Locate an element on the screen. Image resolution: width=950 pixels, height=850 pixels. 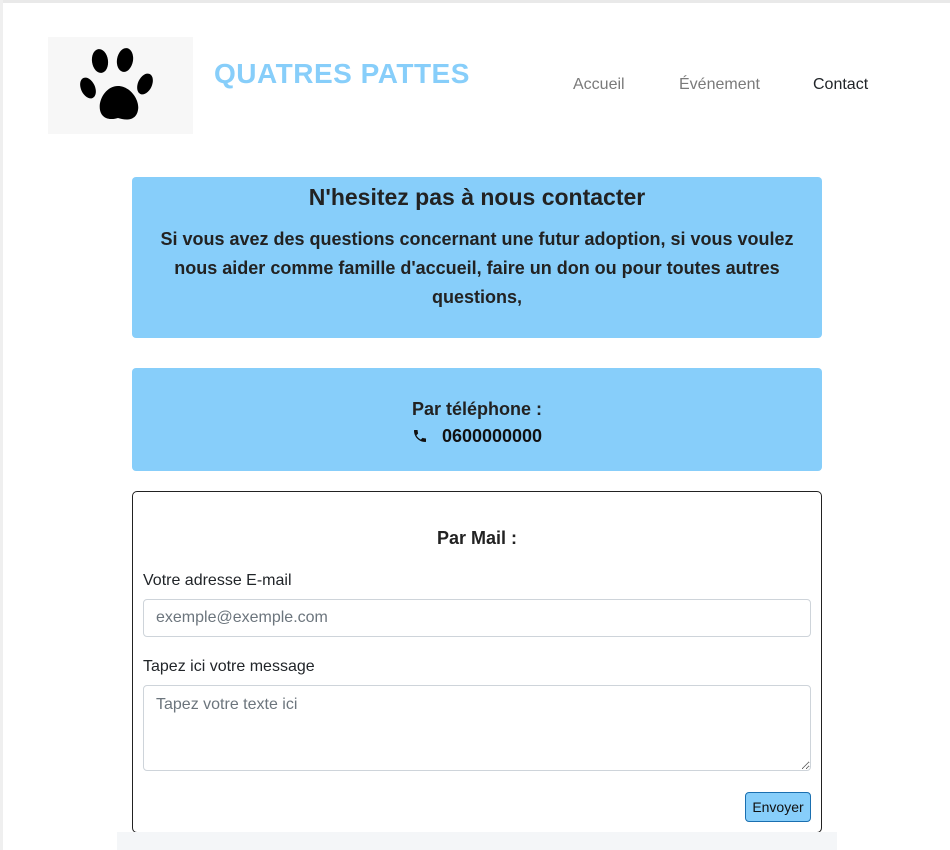
message-textarea is located at coordinates (477, 728).